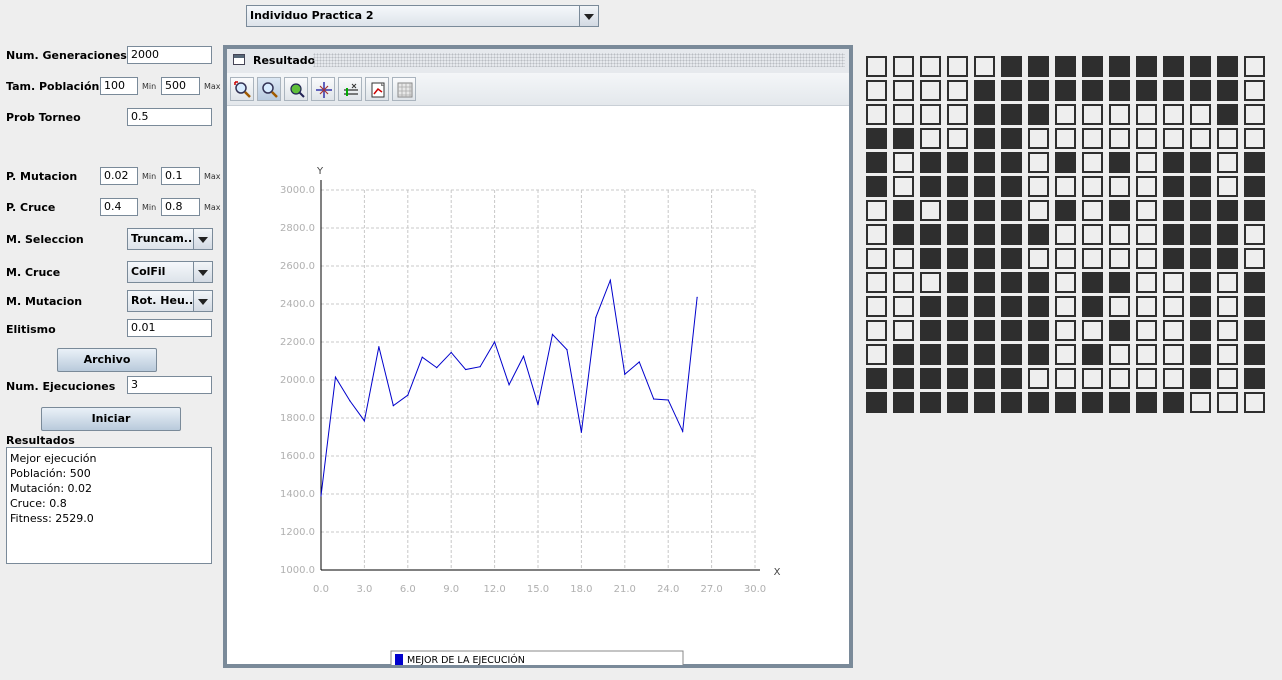  I want to click on archivo-button: Archivo, so click(107, 360).